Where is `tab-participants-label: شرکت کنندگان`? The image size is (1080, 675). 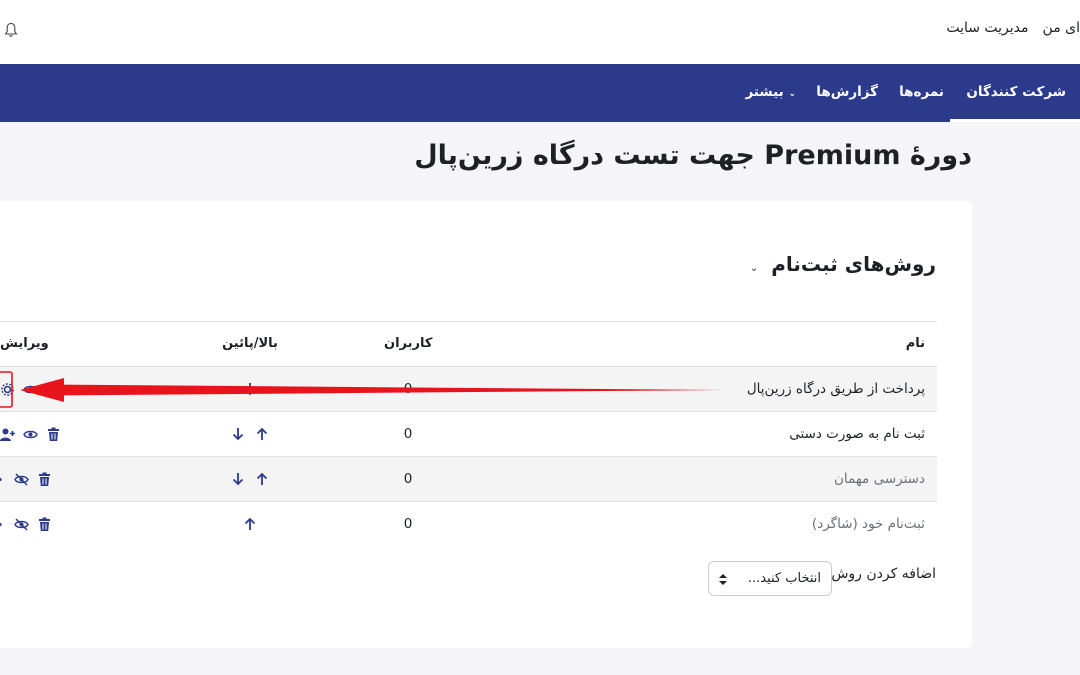 tab-participants-label: شرکت کنندگان is located at coordinates (1016, 92).